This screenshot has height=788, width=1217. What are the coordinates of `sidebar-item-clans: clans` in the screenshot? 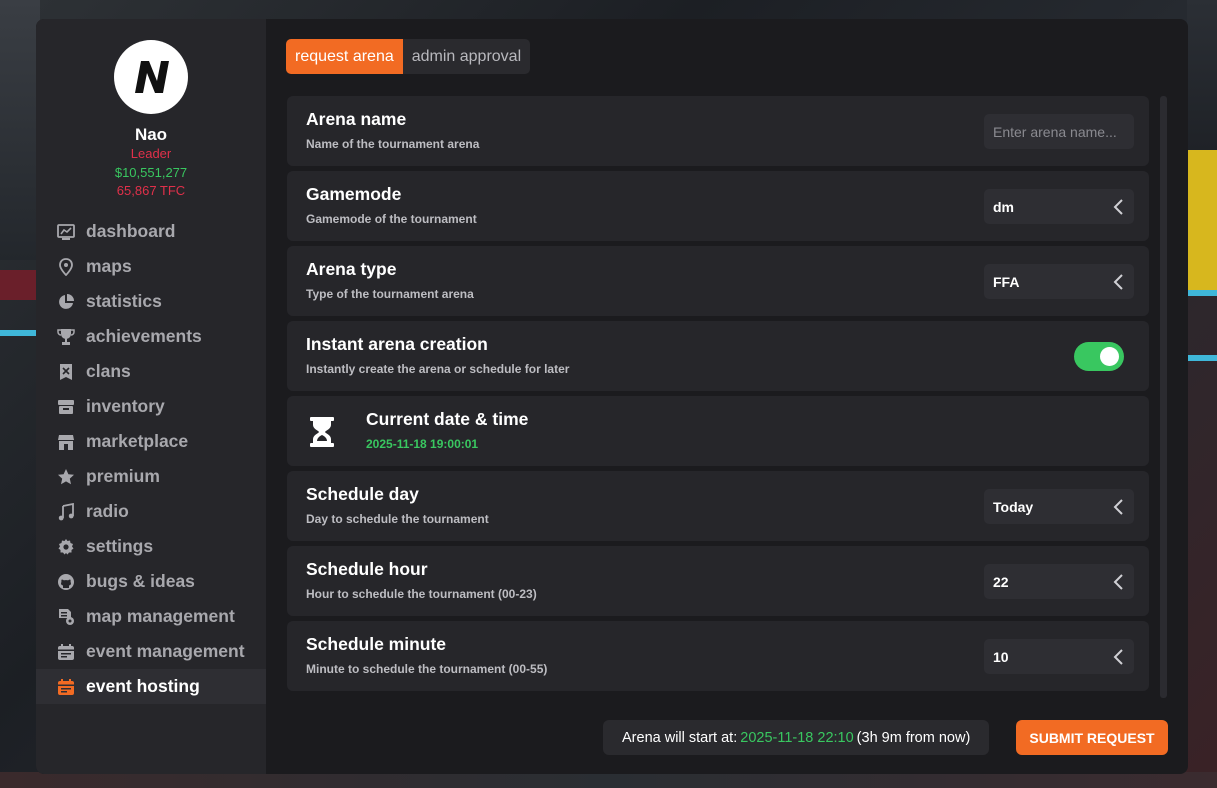 It's located at (151, 371).